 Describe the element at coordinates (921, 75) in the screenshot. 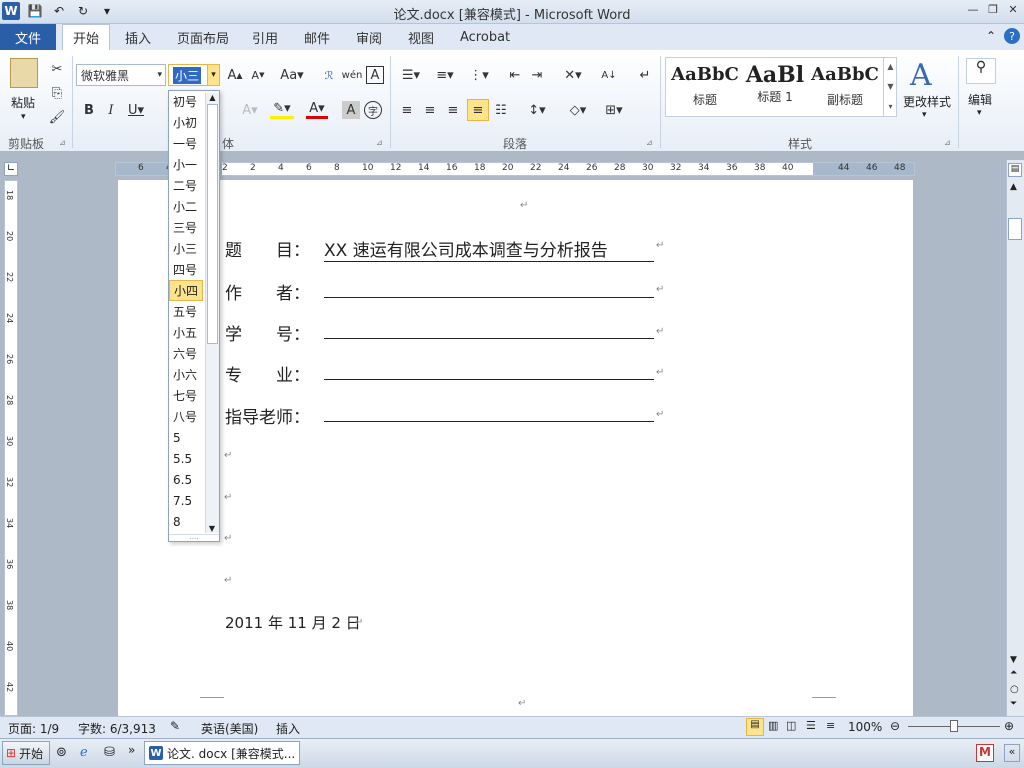

I see `change-styles-icon: A` at that location.